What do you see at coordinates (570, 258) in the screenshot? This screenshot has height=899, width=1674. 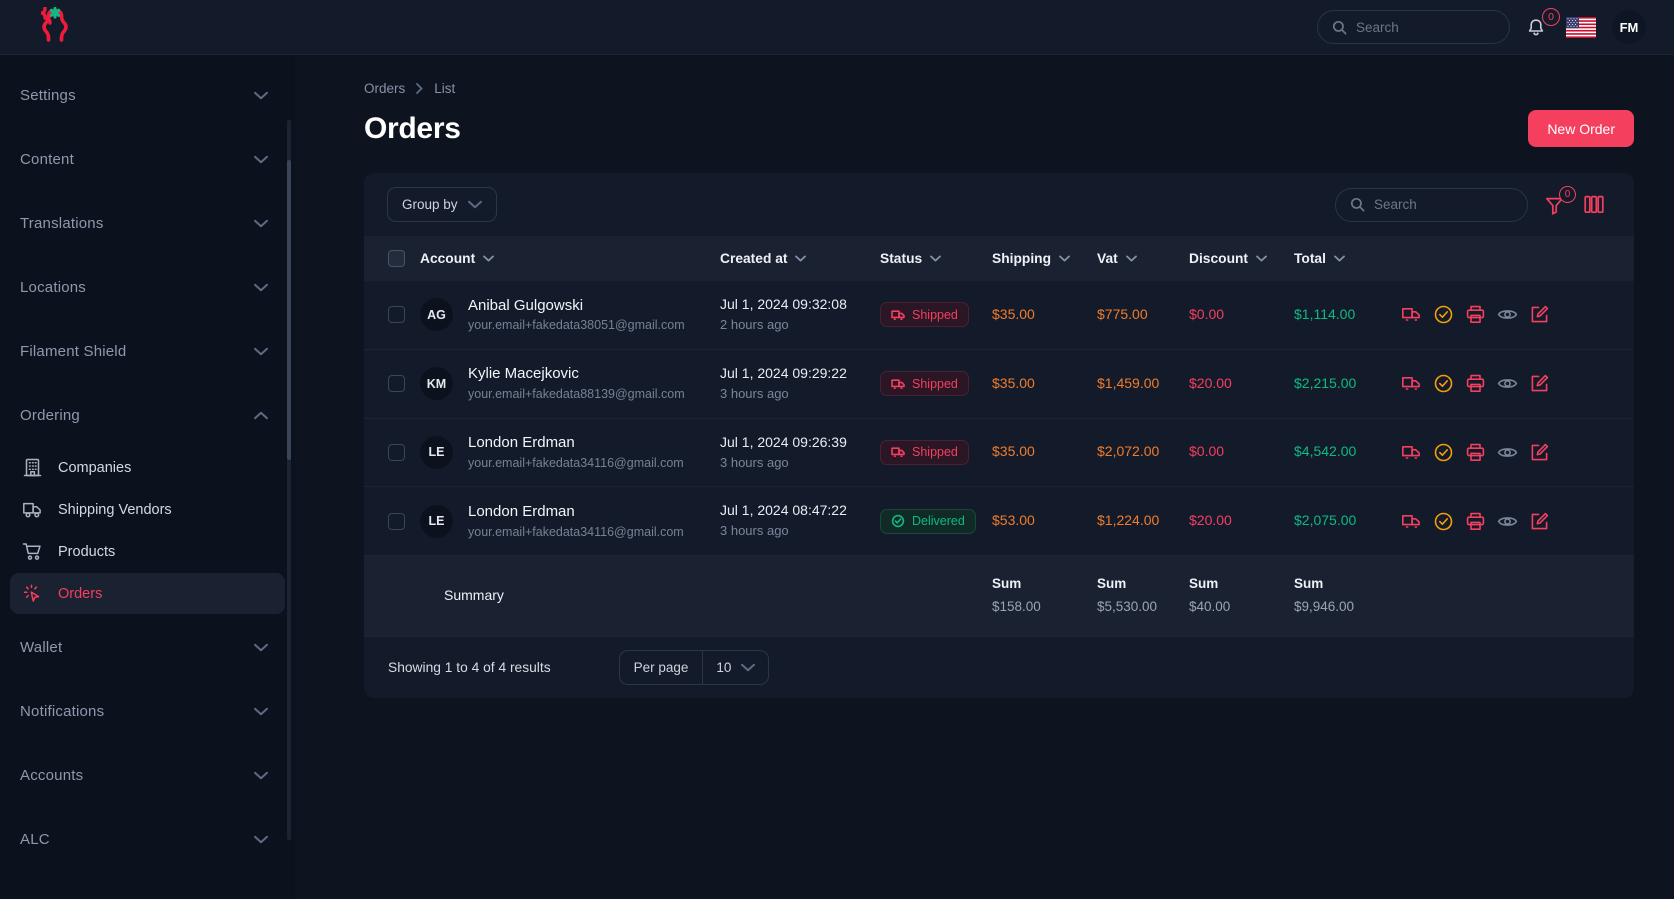 I see `column-header-account: Account` at bounding box center [570, 258].